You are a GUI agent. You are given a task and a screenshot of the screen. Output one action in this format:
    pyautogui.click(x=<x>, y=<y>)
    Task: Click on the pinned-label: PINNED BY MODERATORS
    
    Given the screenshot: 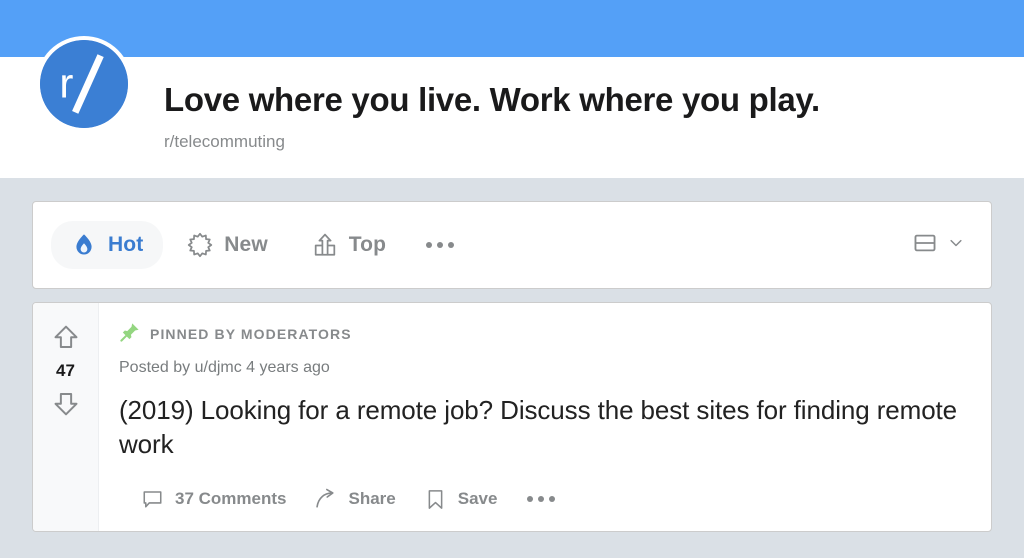 What is the action you would take?
    pyautogui.click(x=251, y=334)
    